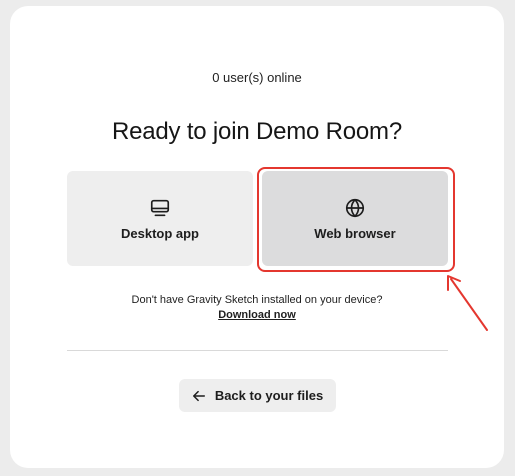 The image size is (515, 476). What do you see at coordinates (355, 218) in the screenshot?
I see `web-browser-button: Web browser` at bounding box center [355, 218].